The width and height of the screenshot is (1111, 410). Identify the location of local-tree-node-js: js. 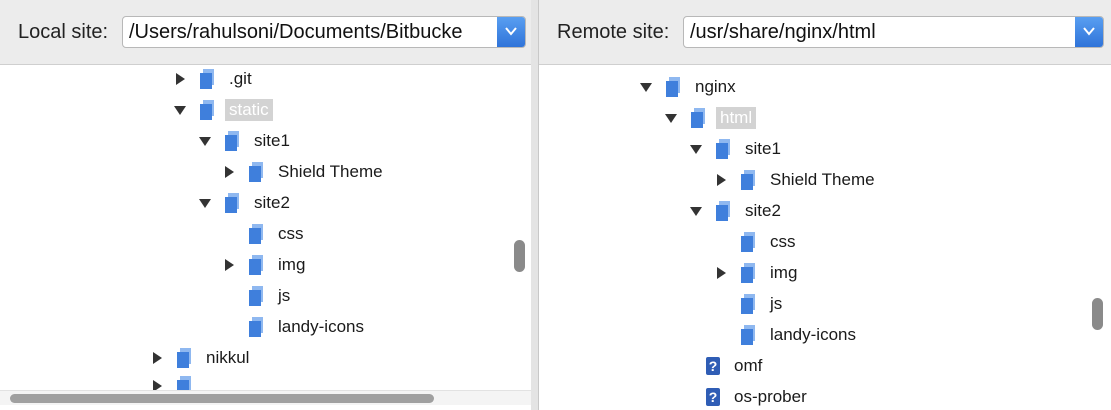
(258, 296).